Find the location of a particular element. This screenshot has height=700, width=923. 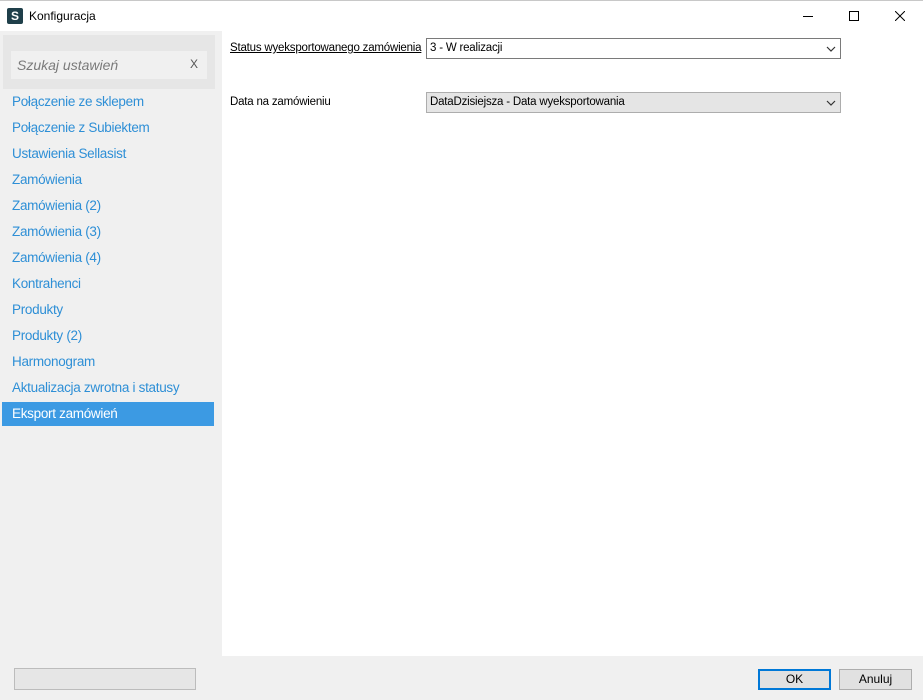

minimize-button is located at coordinates (808, 16).